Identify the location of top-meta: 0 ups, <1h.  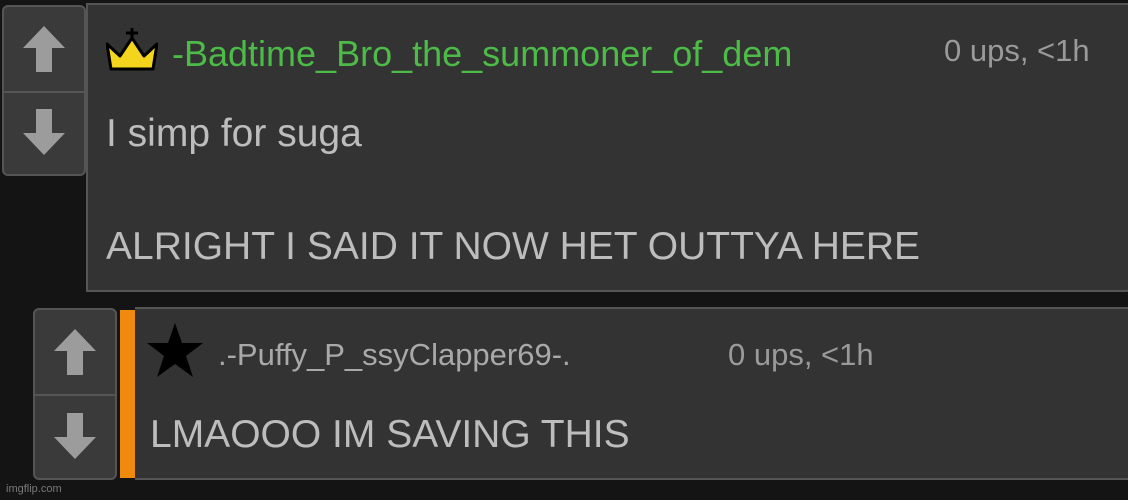
(1017, 50).